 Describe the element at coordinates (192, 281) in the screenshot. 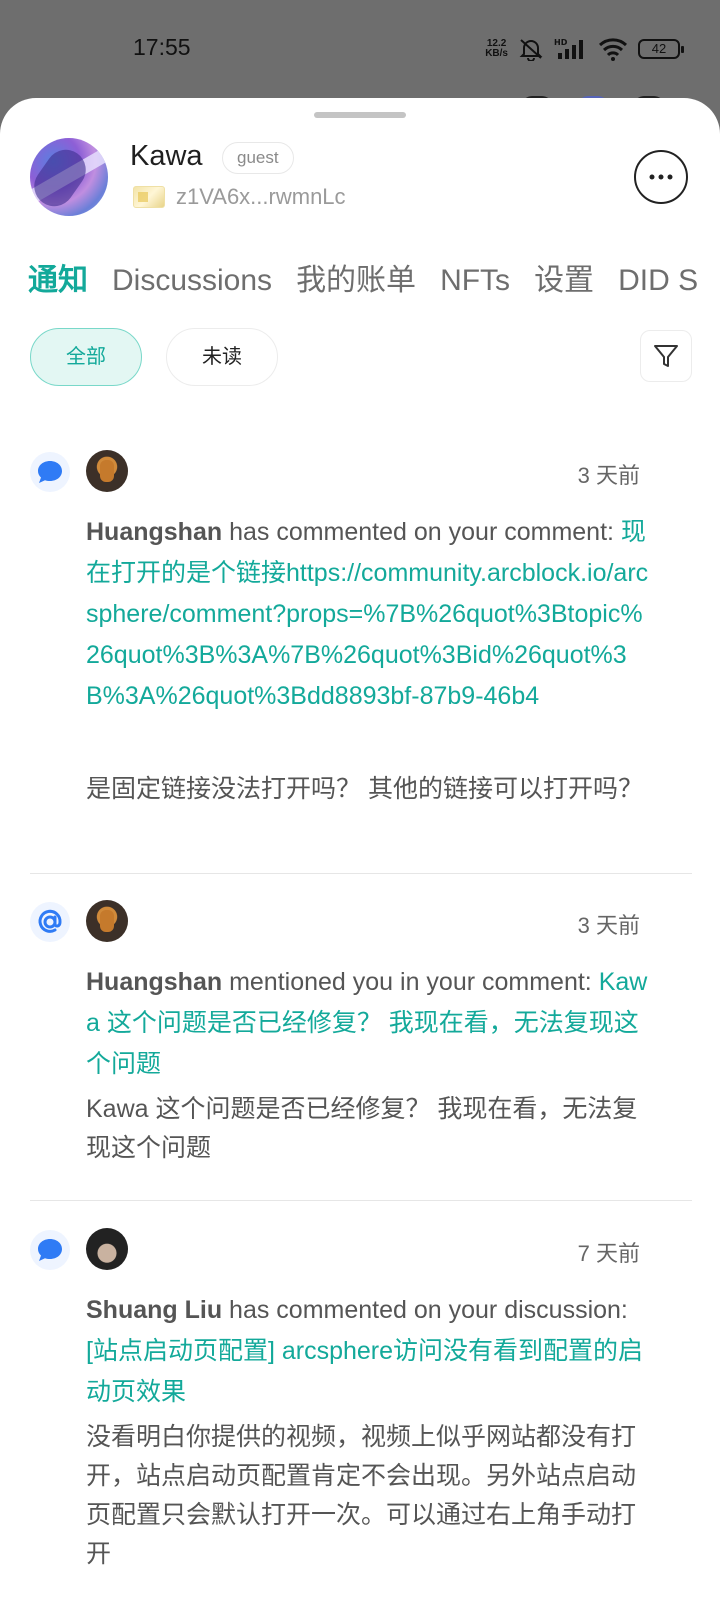

I see `tab-discussions: Discussions` at that location.